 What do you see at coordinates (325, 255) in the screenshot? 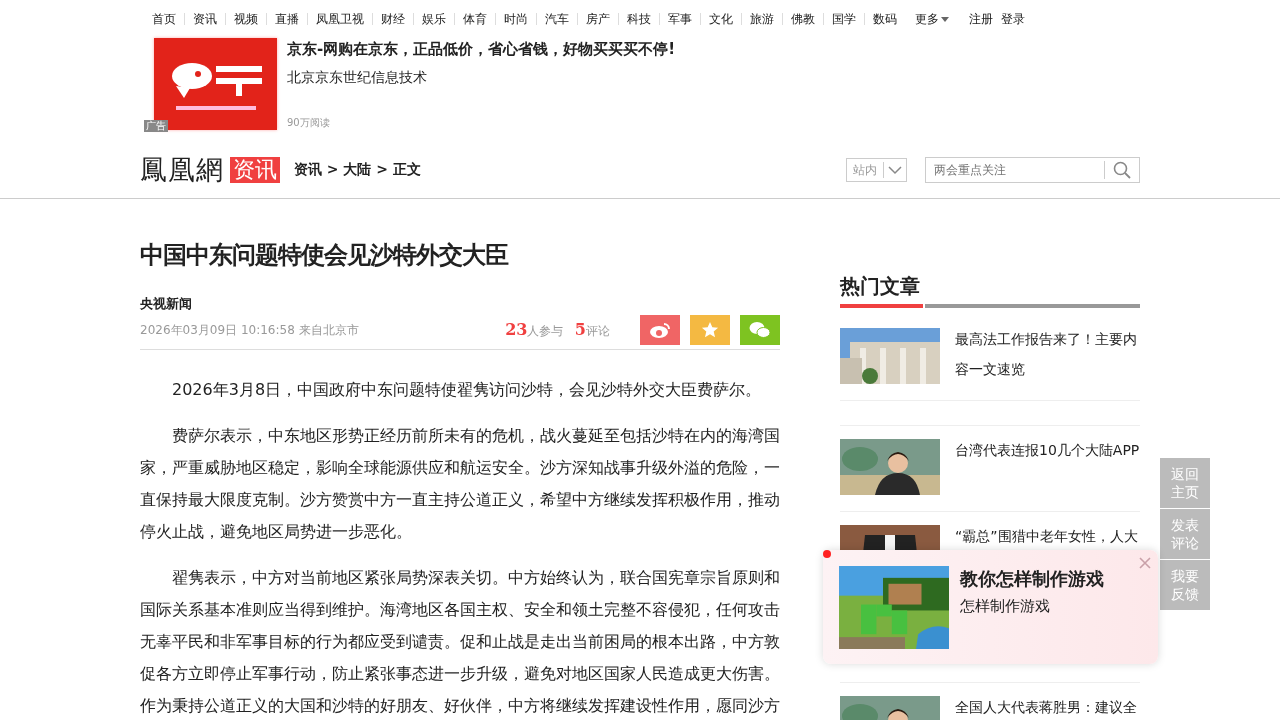
I see `article-title: 中国中东问题特使会见沙特外交大臣` at bounding box center [325, 255].